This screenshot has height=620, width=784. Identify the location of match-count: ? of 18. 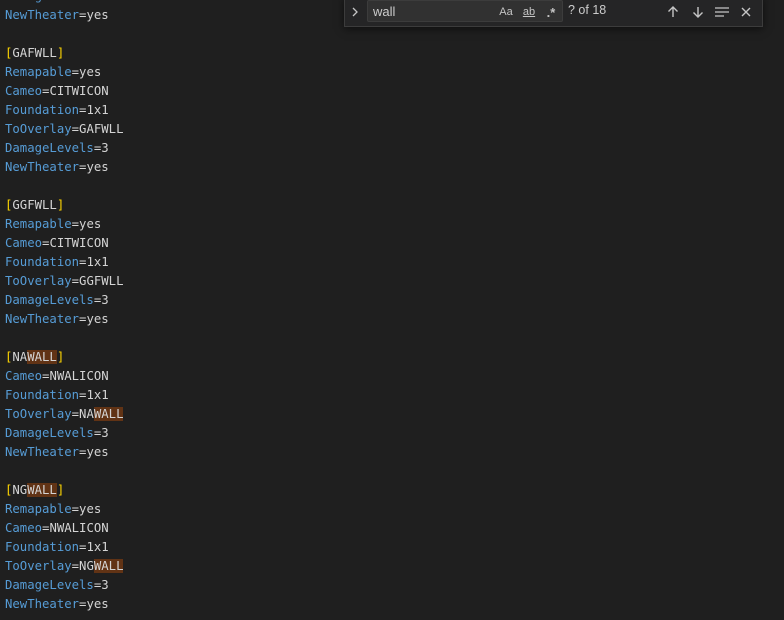
(587, 10).